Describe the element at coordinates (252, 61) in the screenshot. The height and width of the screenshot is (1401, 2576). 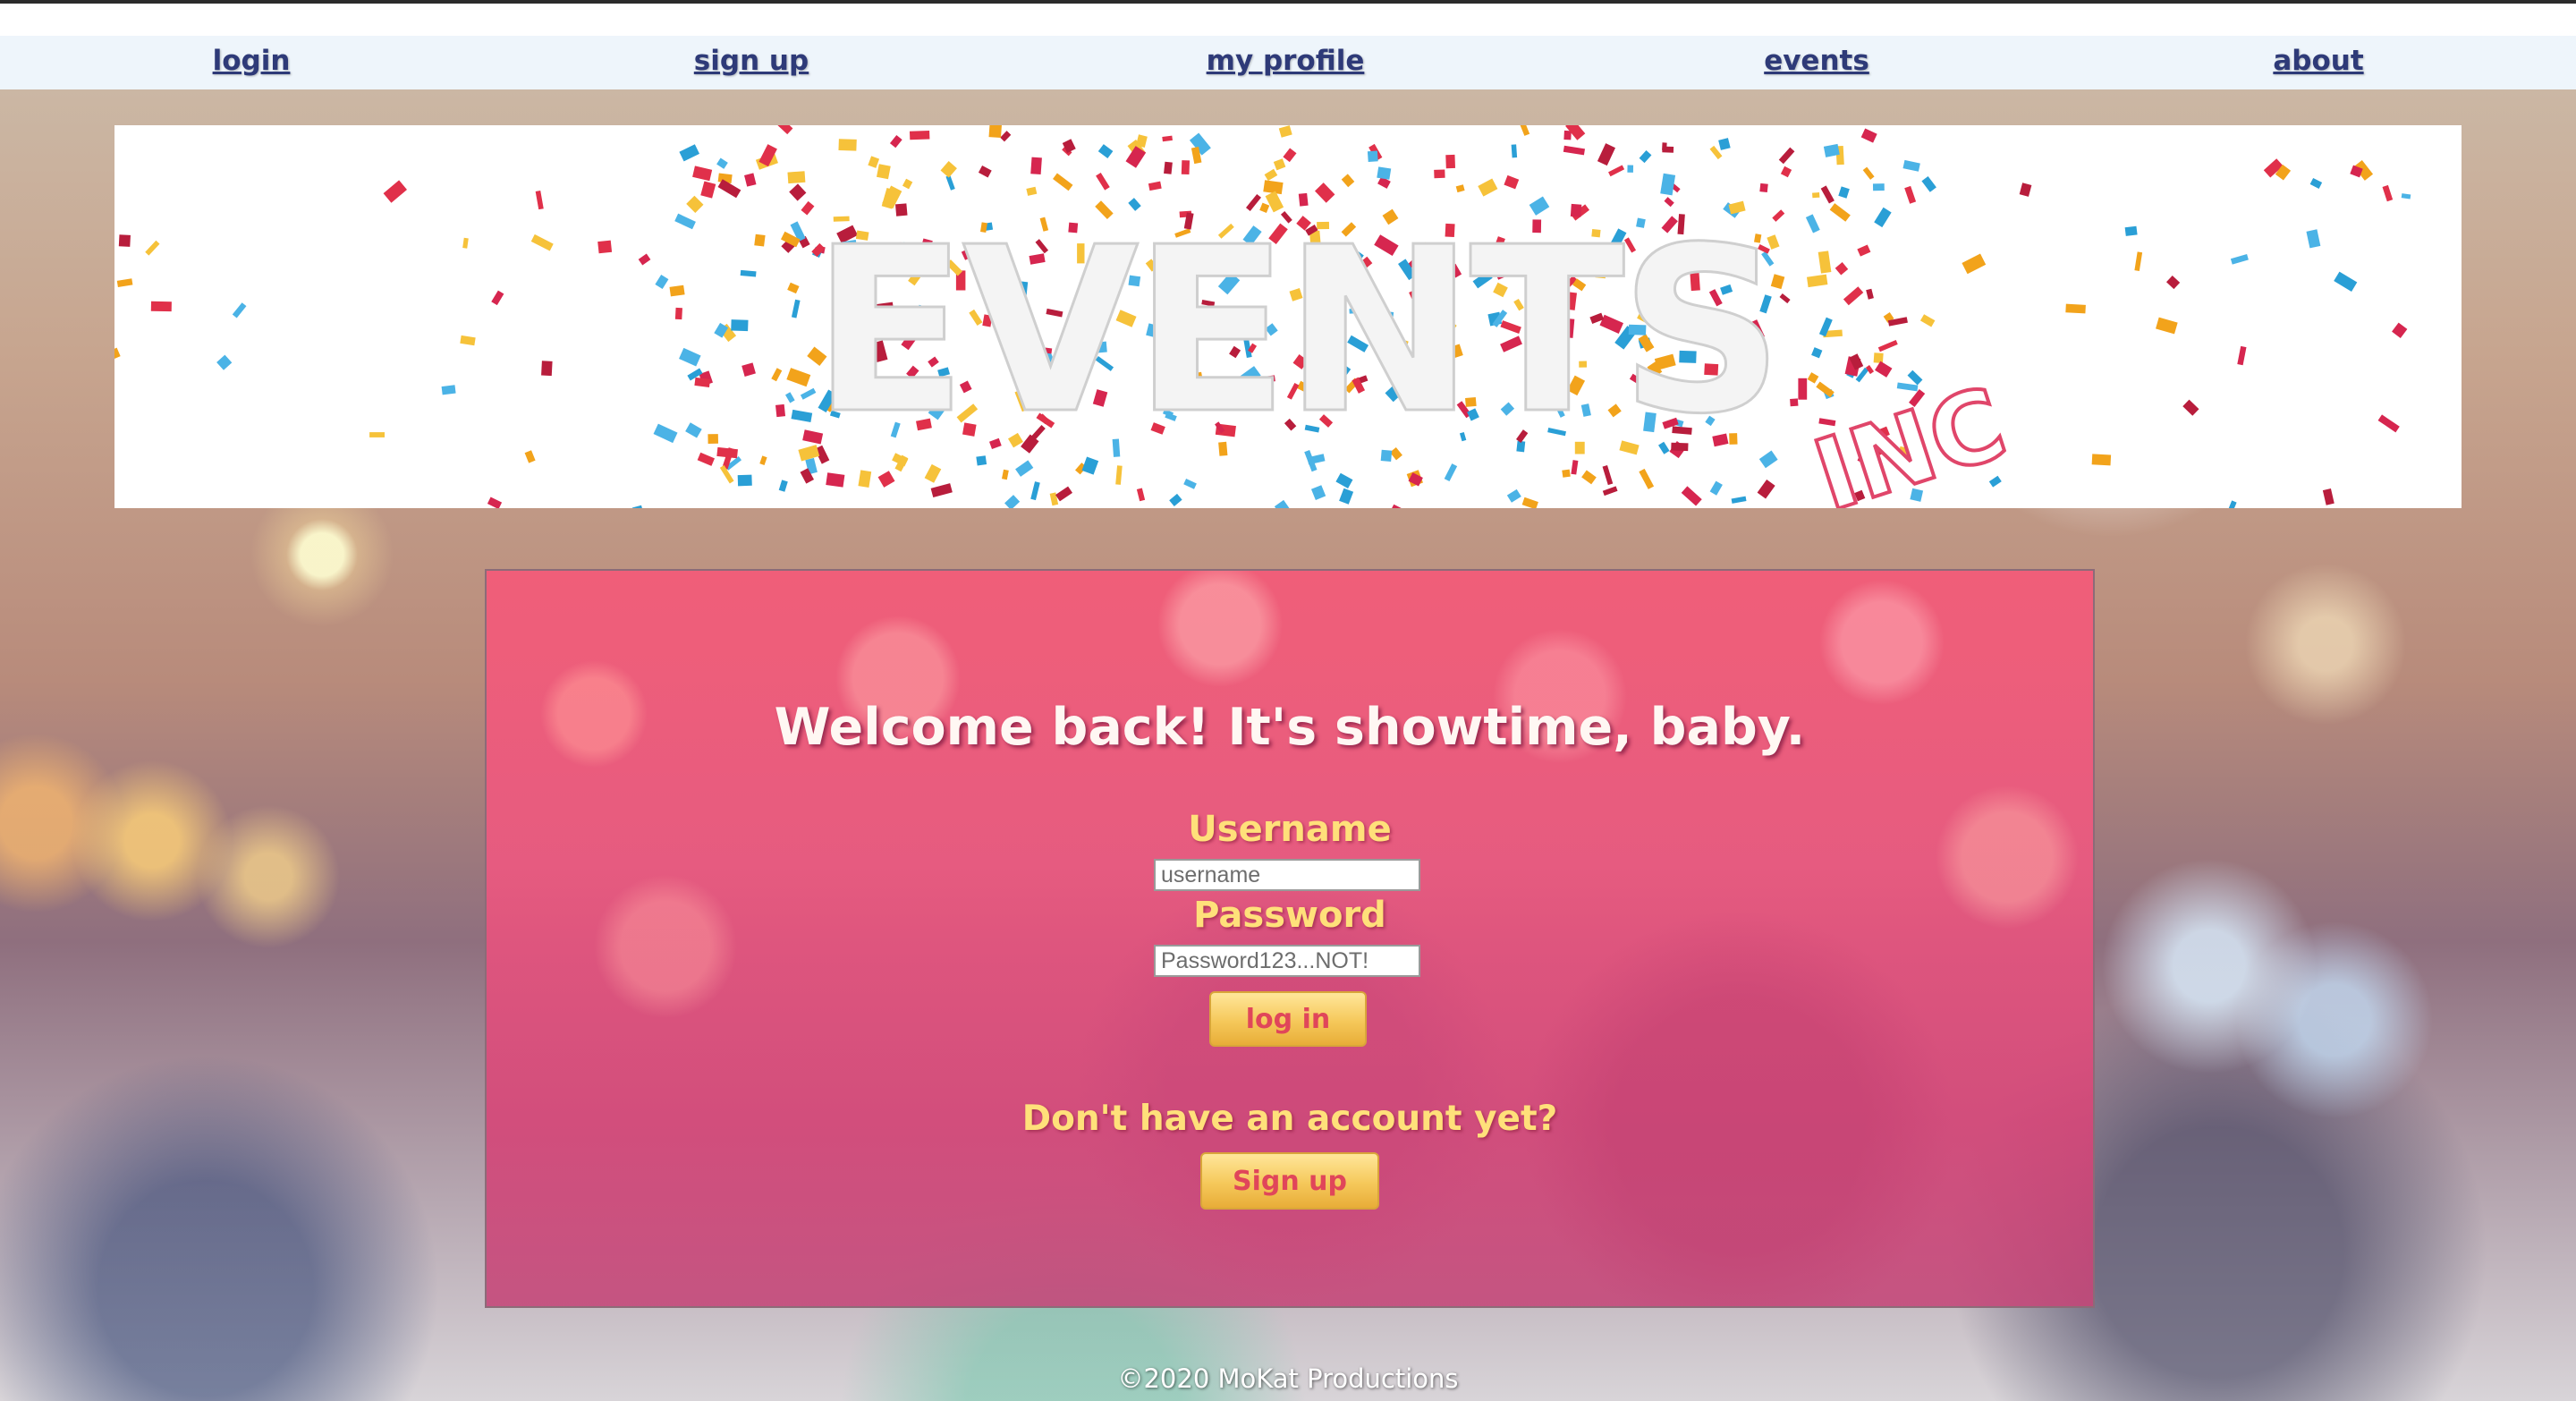
I see `nav-link-login: login` at that location.